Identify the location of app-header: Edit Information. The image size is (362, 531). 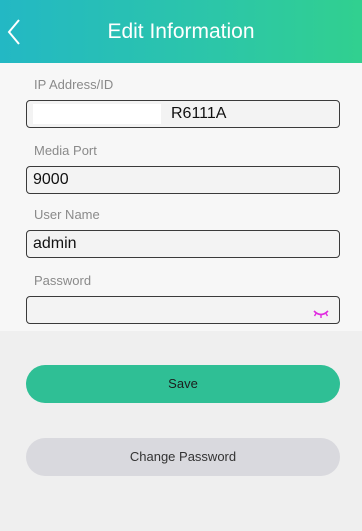
(181, 31).